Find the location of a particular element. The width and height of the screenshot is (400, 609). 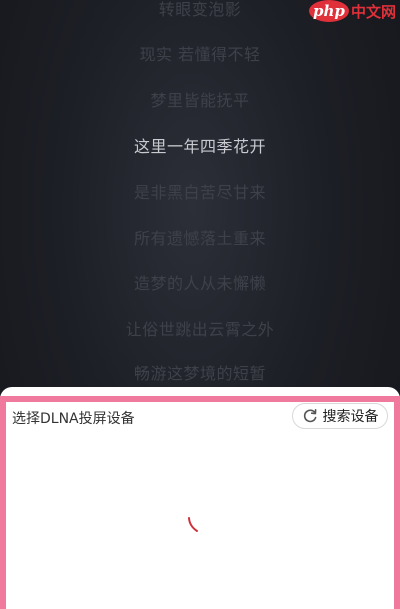

search-devices-button: 搜索设备 is located at coordinates (340, 416).